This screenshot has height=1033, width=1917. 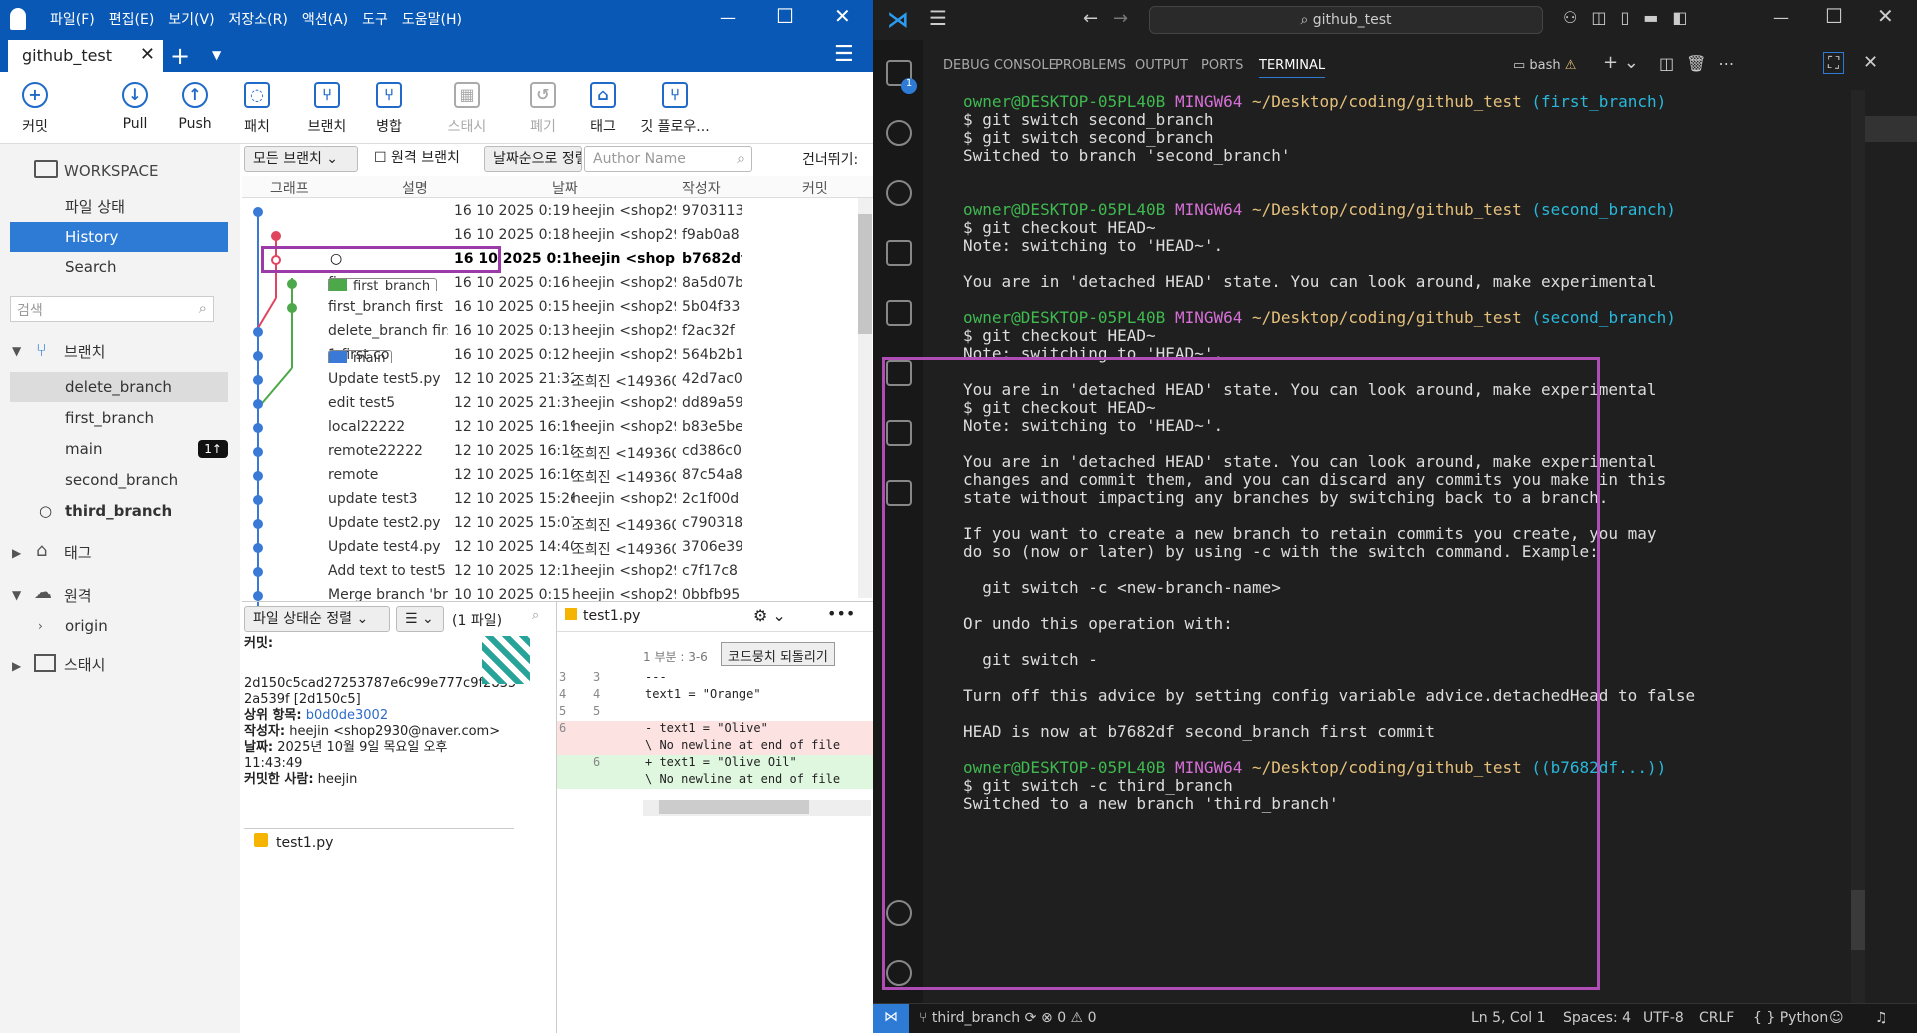 I want to click on encoding: UTF-8, so click(x=1663, y=1018).